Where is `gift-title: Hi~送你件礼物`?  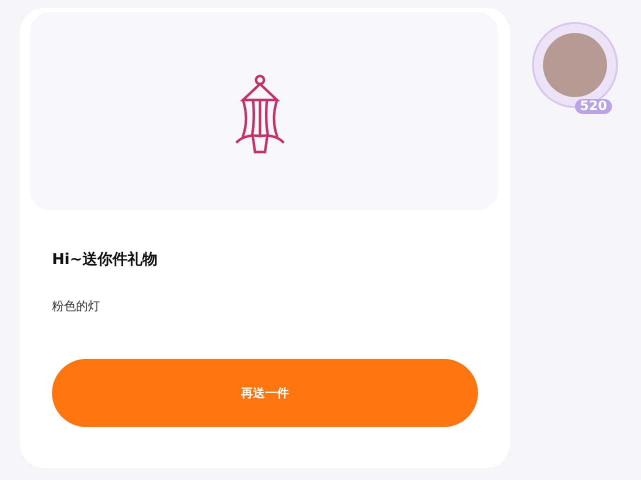
gift-title: Hi~送你件礼物 is located at coordinates (105, 260).